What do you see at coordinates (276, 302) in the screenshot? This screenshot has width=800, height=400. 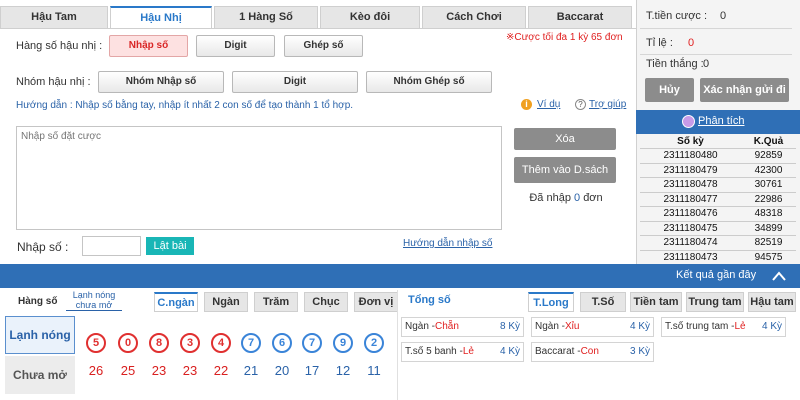 I see `pos-tab-tram: Trăm` at bounding box center [276, 302].